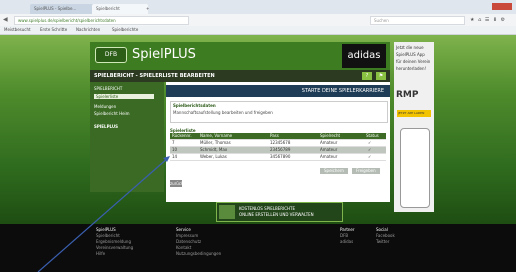 The height and width of the screenshot is (272, 516). What do you see at coordinates (5, 19) in the screenshot?
I see `back-icon: ◀` at bounding box center [5, 19].